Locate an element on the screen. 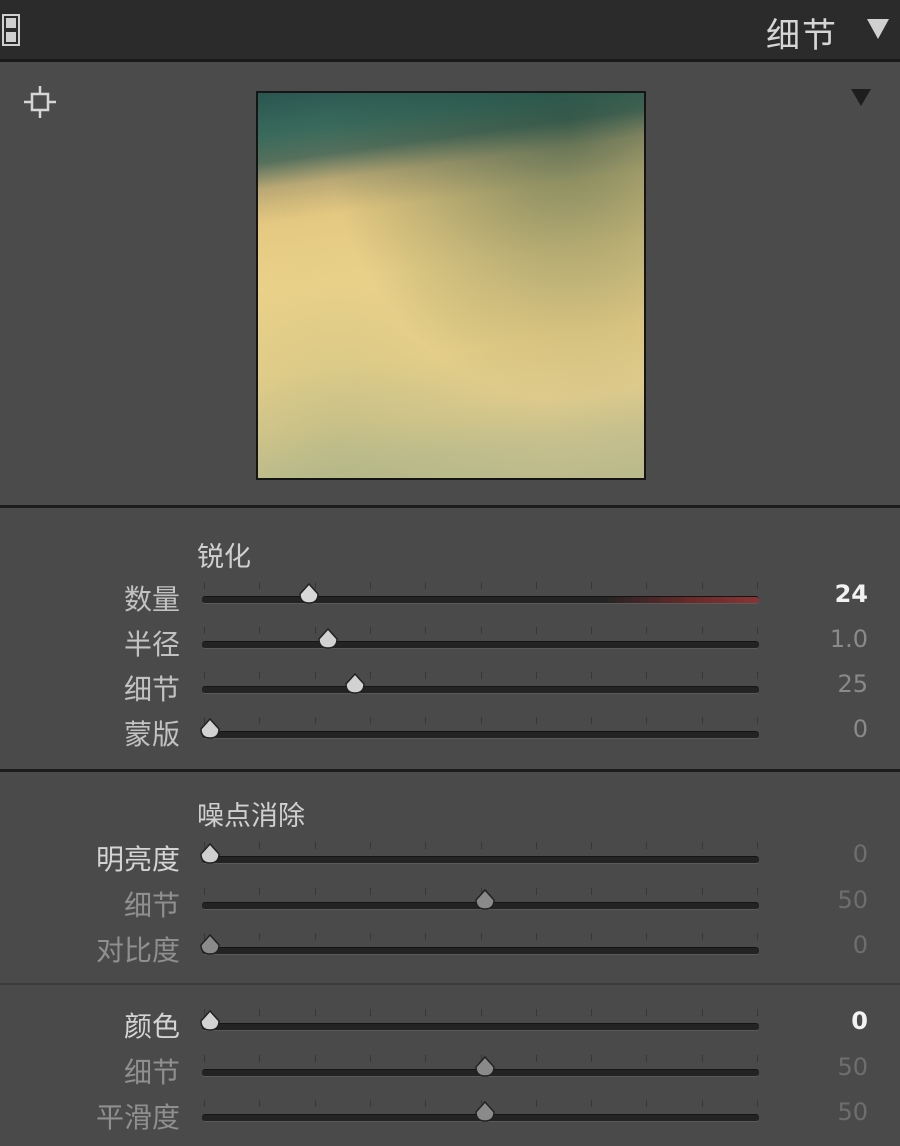 This screenshot has height=1146, width=900. slider-label: 平滑度 is located at coordinates (137, 1117).